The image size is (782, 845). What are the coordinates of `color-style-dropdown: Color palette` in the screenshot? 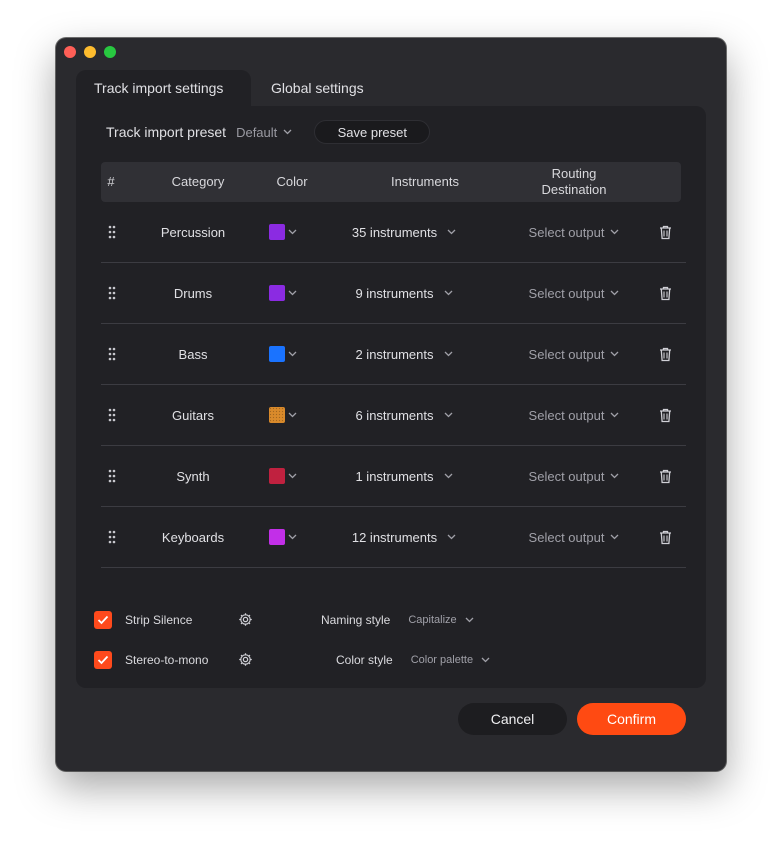 It's located at (450, 660).